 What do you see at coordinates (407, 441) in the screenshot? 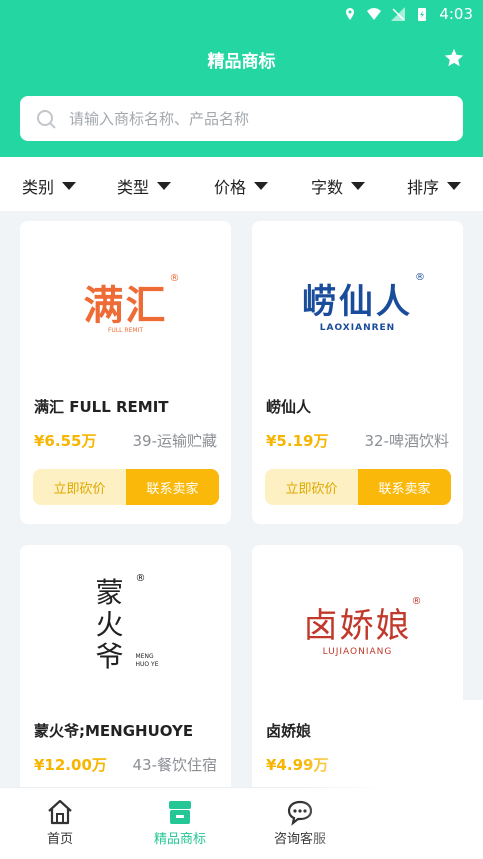
I see `trademark-category: 32-啤酒饮料` at bounding box center [407, 441].